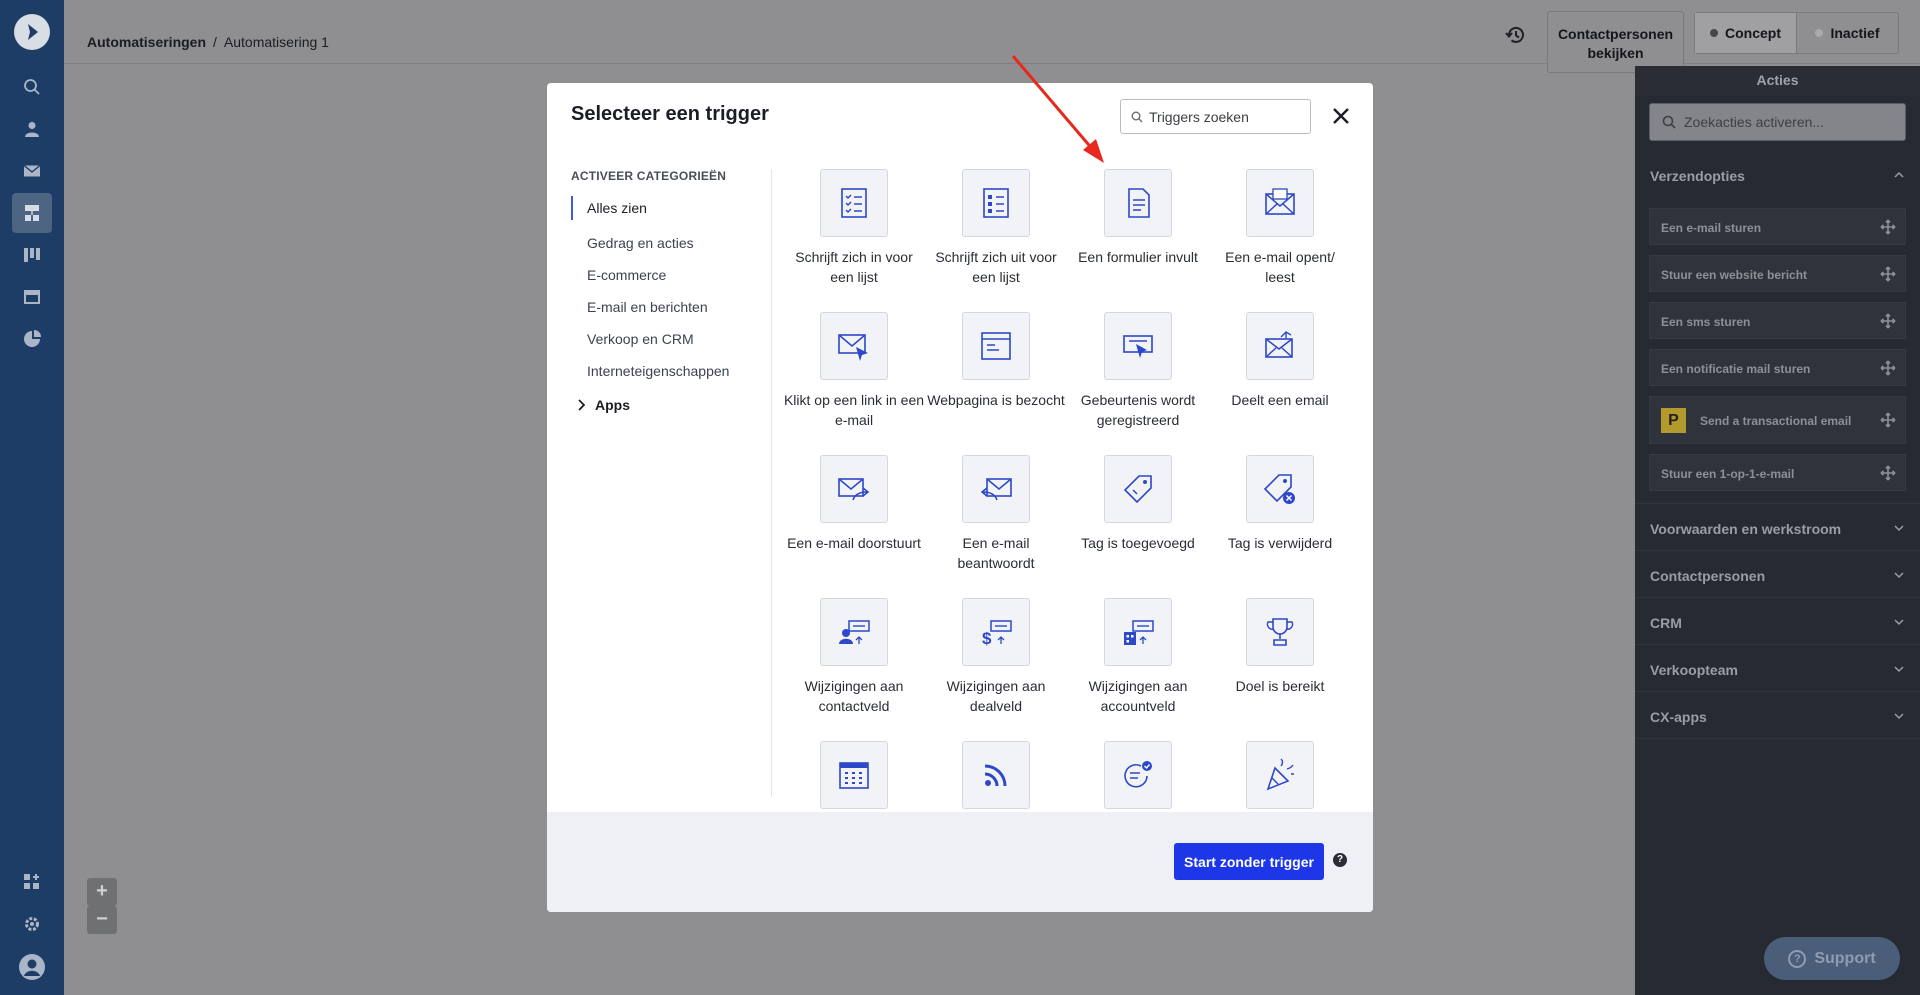  I want to click on history-icon, so click(1516, 35).